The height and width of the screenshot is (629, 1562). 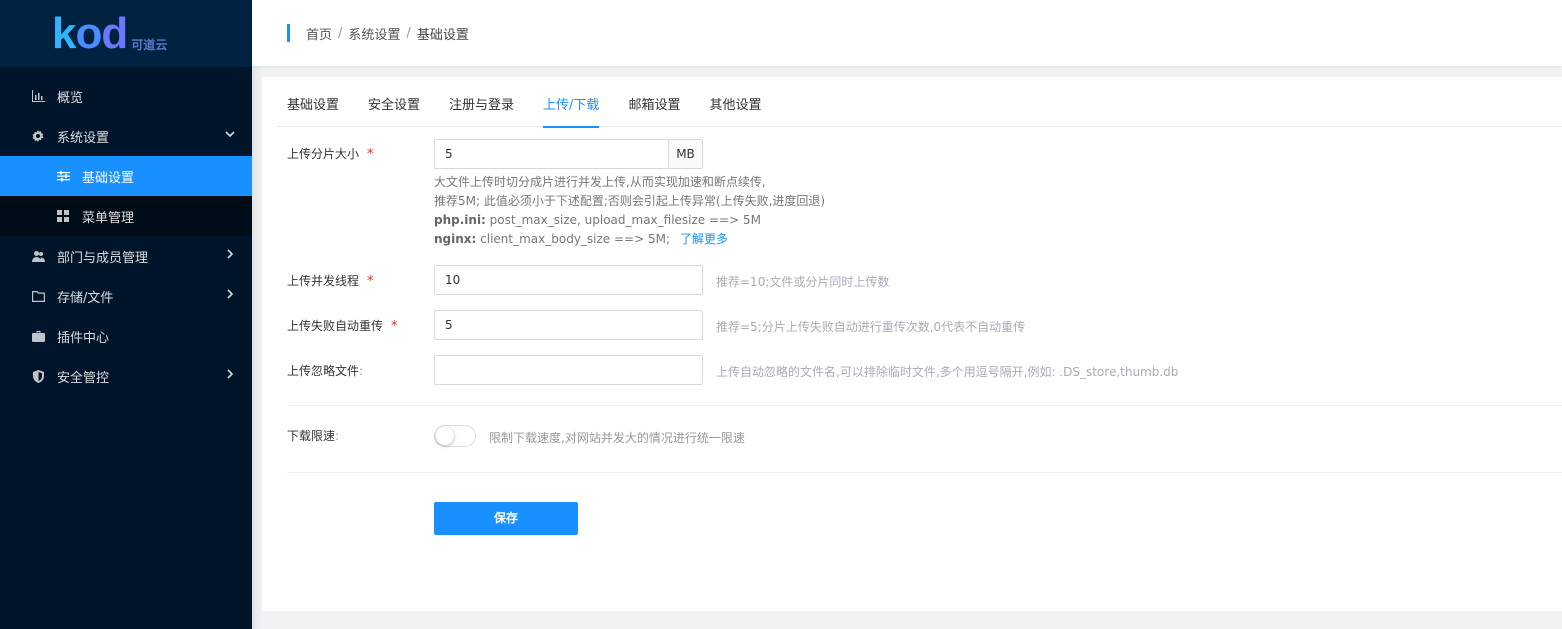 I want to click on sidebar-item-overview: 概览, so click(x=126, y=96).